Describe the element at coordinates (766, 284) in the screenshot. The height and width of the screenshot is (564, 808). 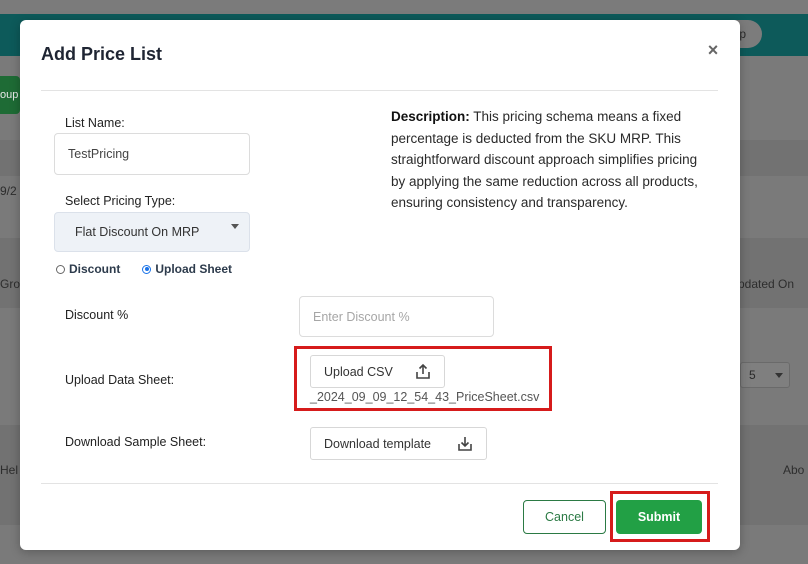
I see `background-updated-on-header: pdated On` at that location.